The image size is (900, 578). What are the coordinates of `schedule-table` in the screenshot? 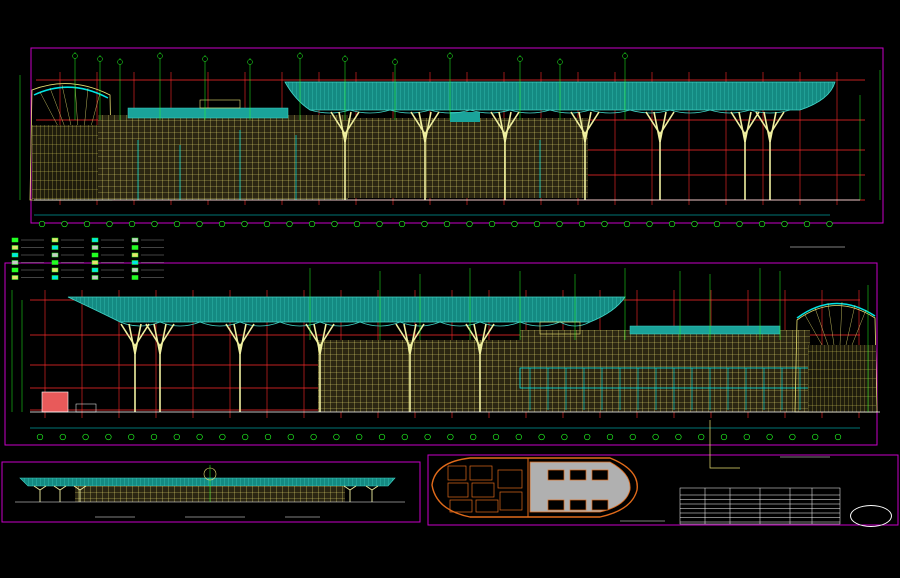 It's located at (760, 506).